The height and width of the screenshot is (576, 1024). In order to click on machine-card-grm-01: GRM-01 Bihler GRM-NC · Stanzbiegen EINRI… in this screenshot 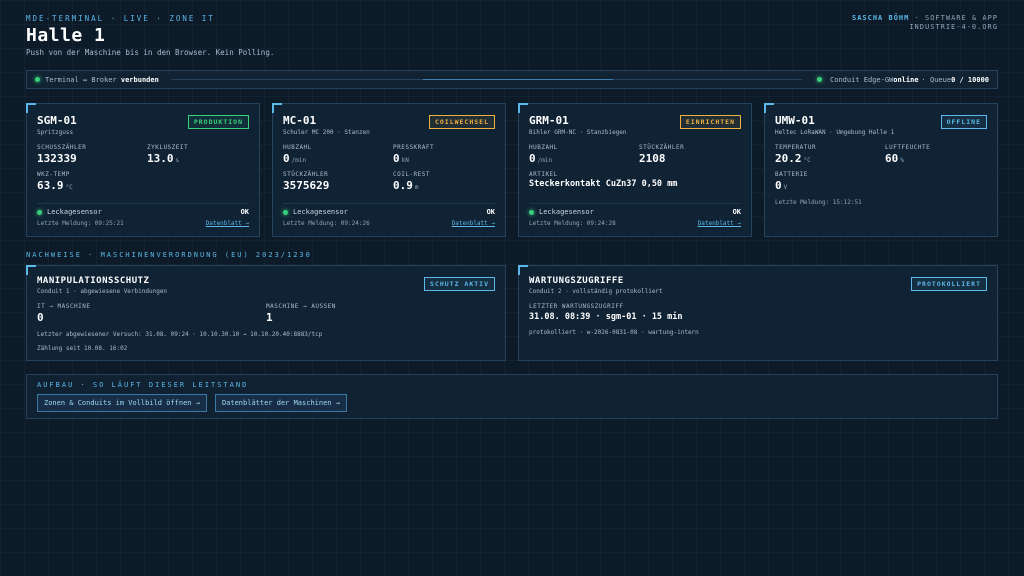, I will do `click(635, 170)`.